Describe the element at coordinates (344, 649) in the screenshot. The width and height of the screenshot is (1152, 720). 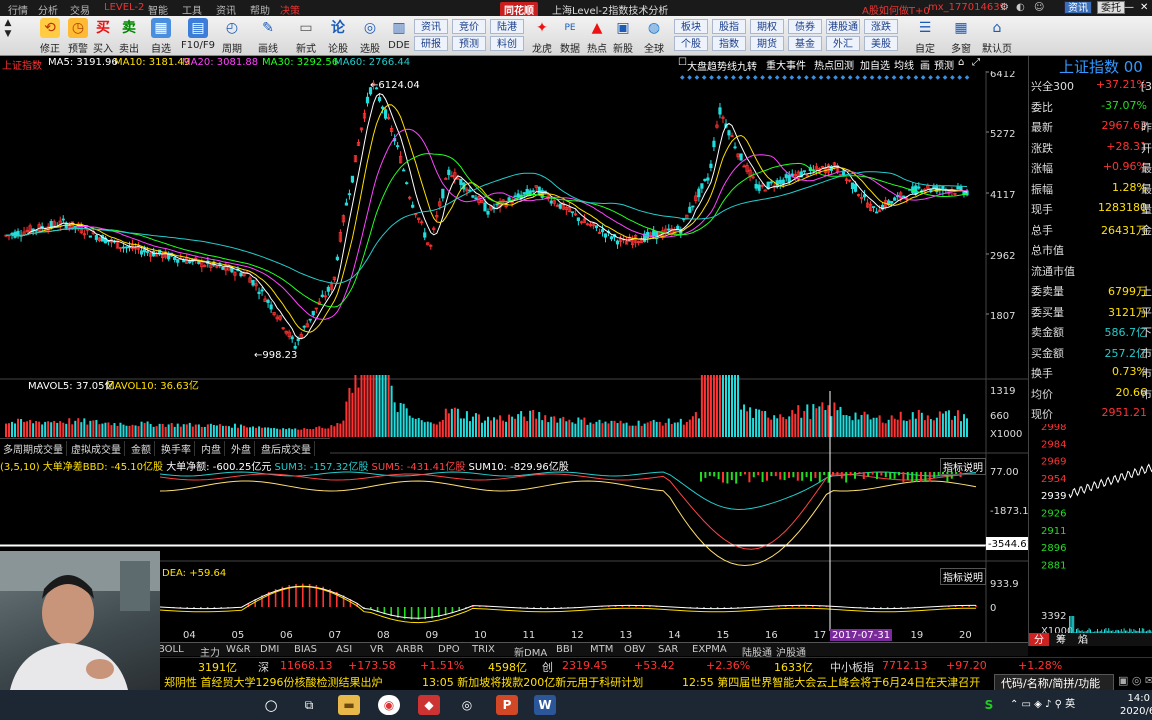
I see `indicator-tab: ASI` at that location.